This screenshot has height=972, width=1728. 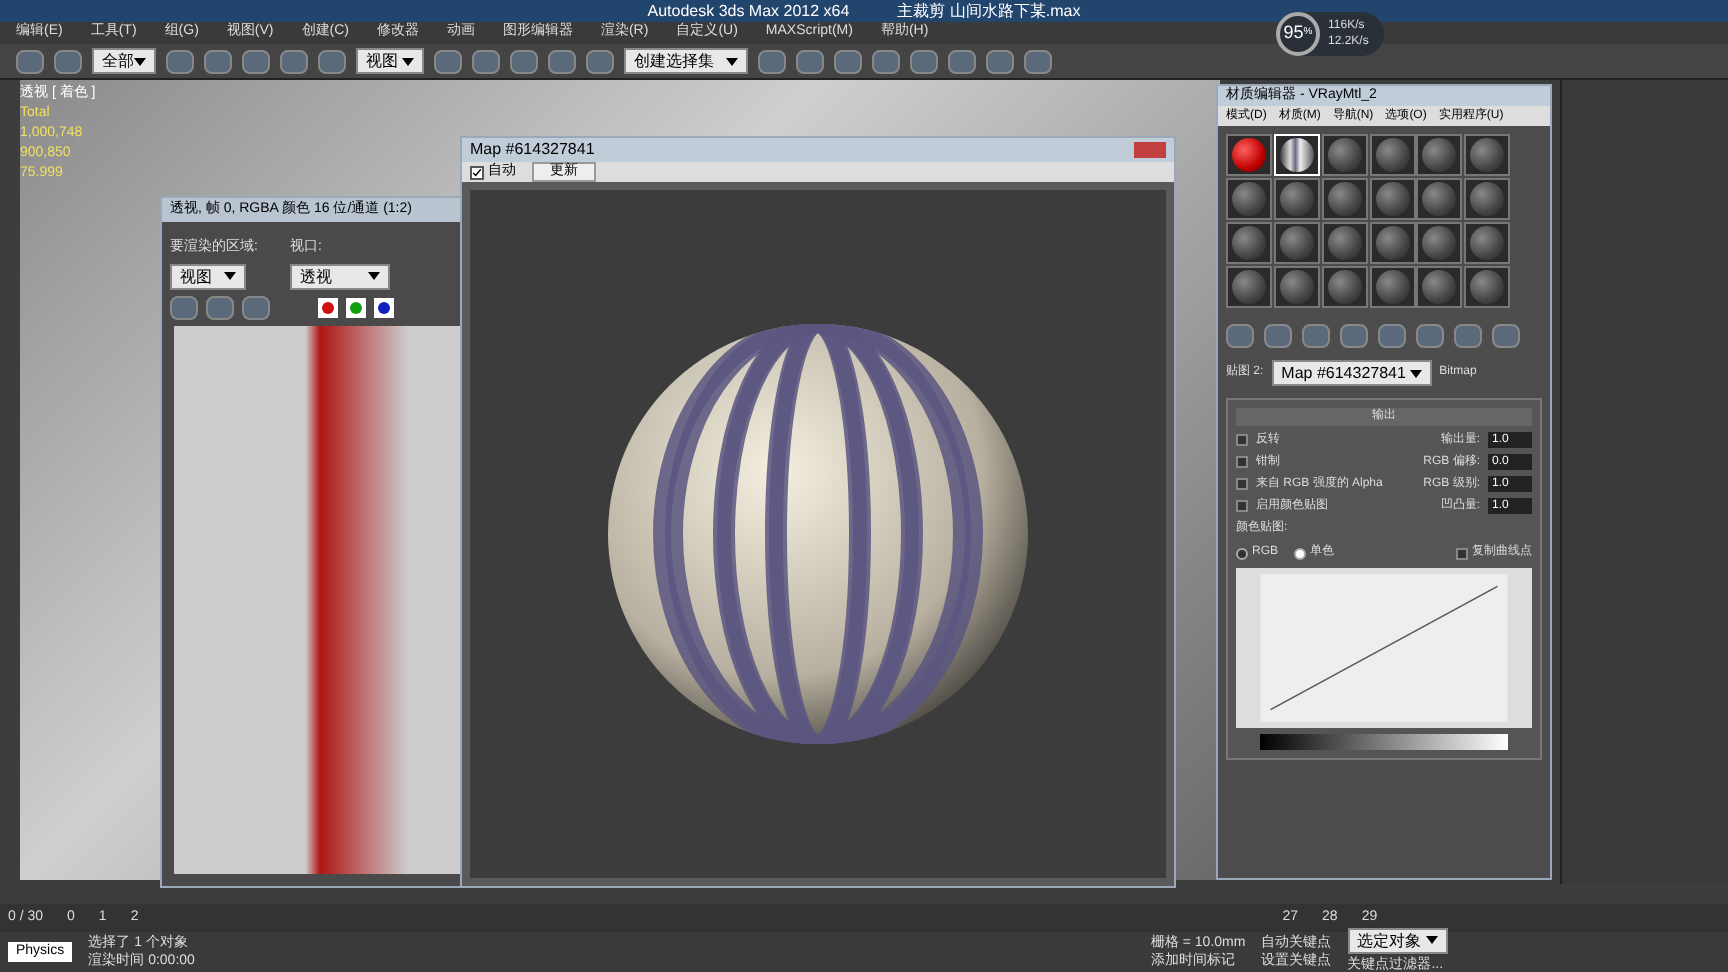 I want to click on coordinate-dropdown: 视图, so click(x=390, y=61).